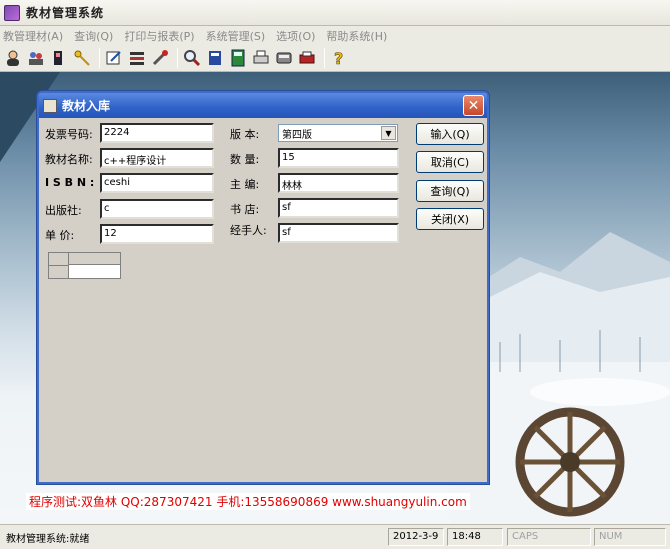 This screenshot has height=549, width=670. I want to click on handler-field: sf, so click(338, 233).